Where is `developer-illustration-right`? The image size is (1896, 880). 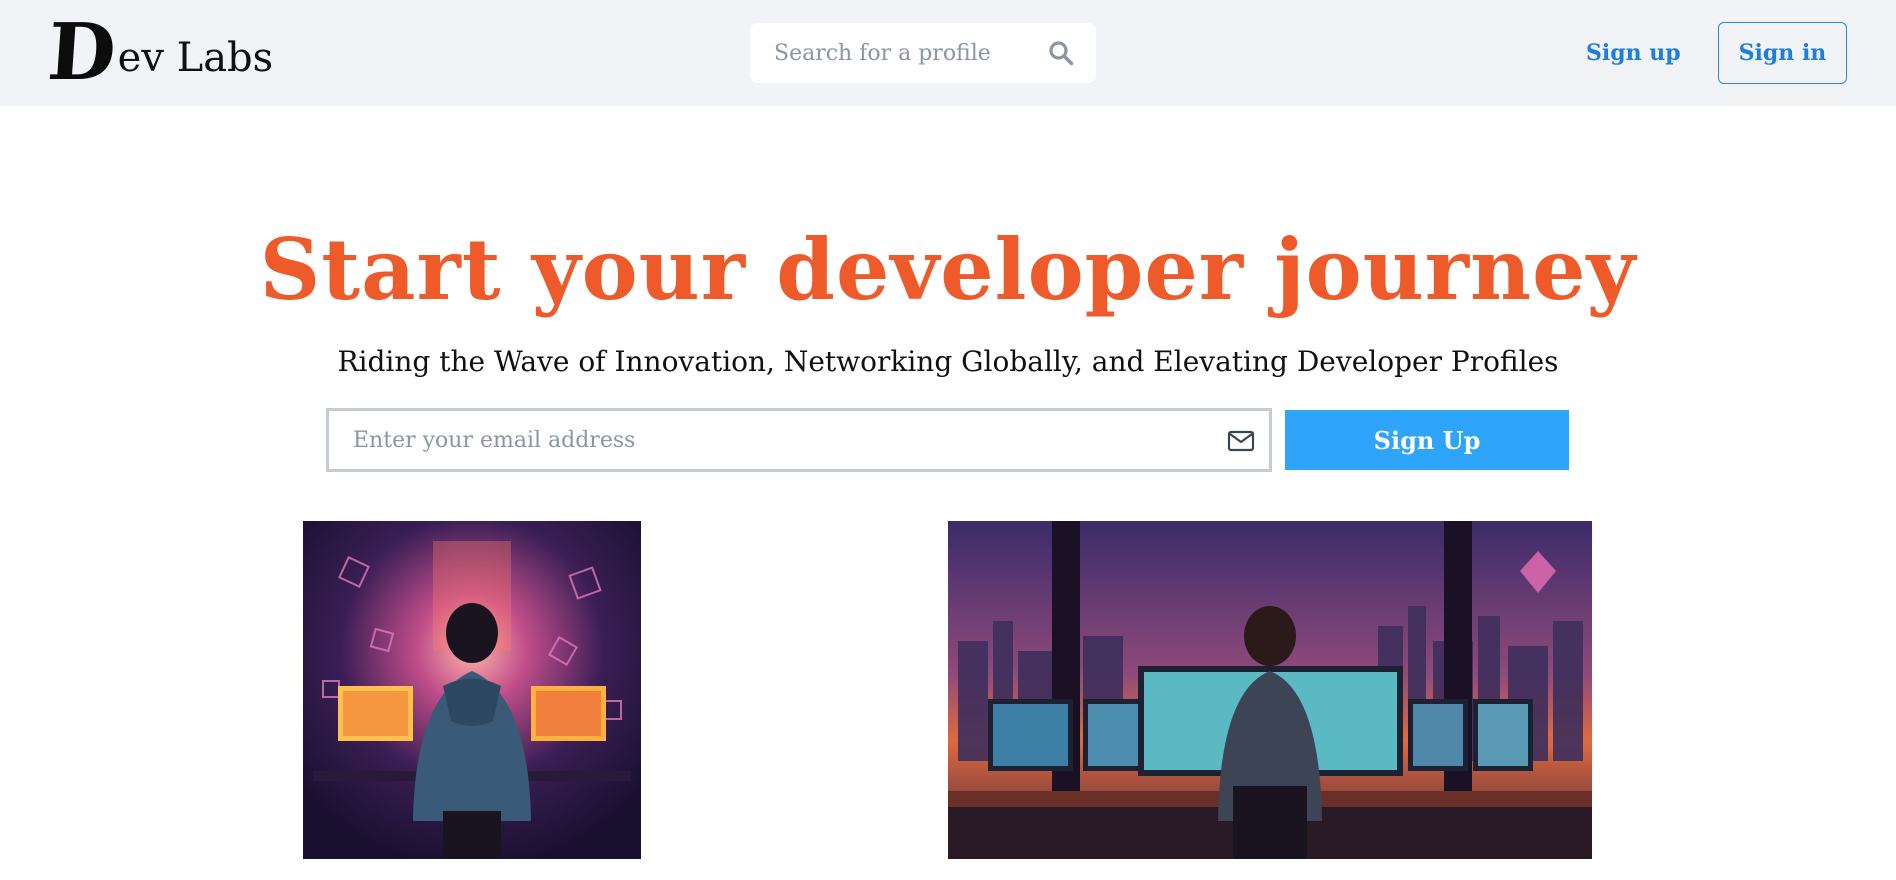
developer-illustration-right is located at coordinates (1270, 690).